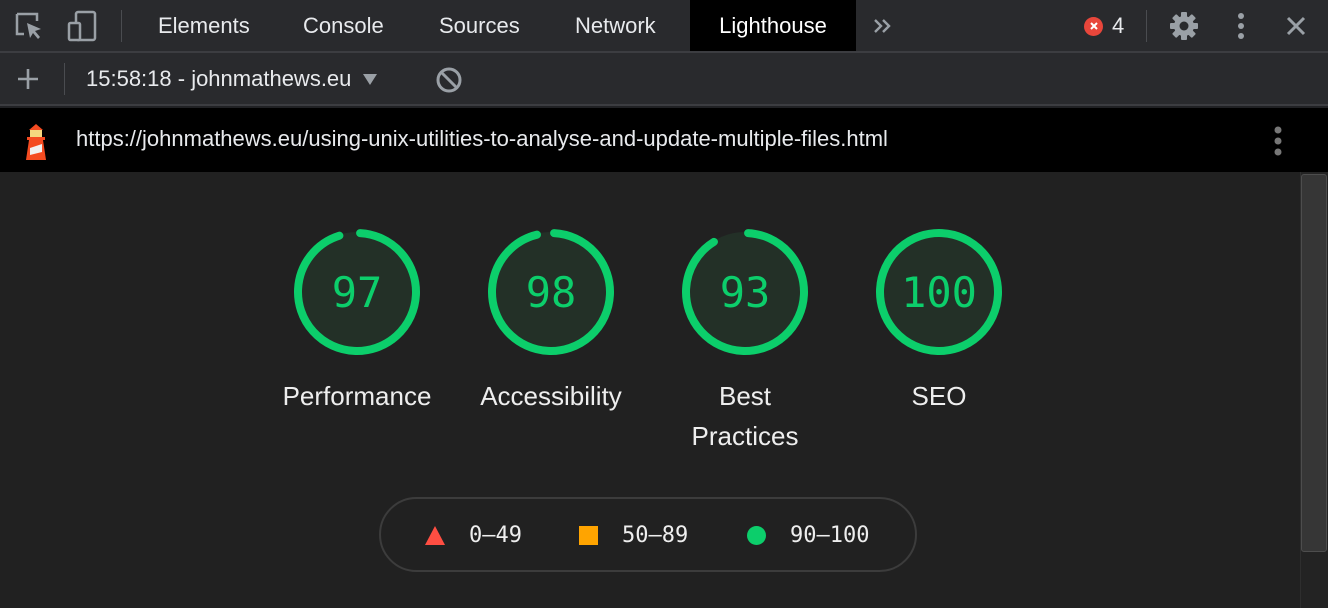  I want to click on legend-range: 90–100, so click(830, 535).